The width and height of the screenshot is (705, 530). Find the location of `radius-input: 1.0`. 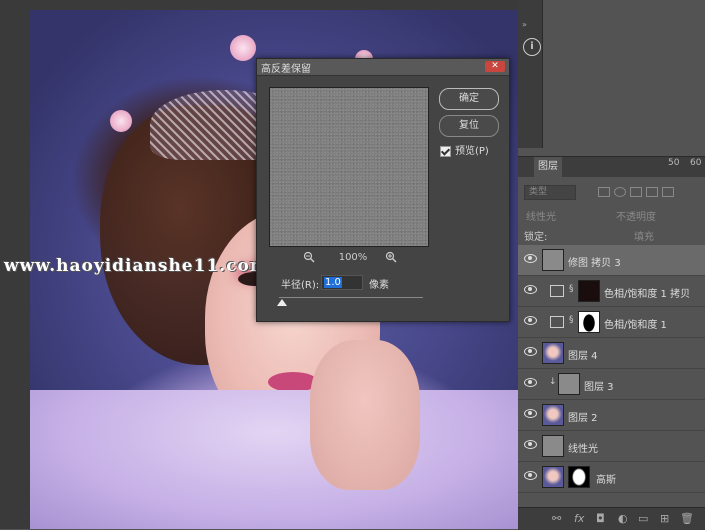

radius-input: 1.0 is located at coordinates (342, 282).